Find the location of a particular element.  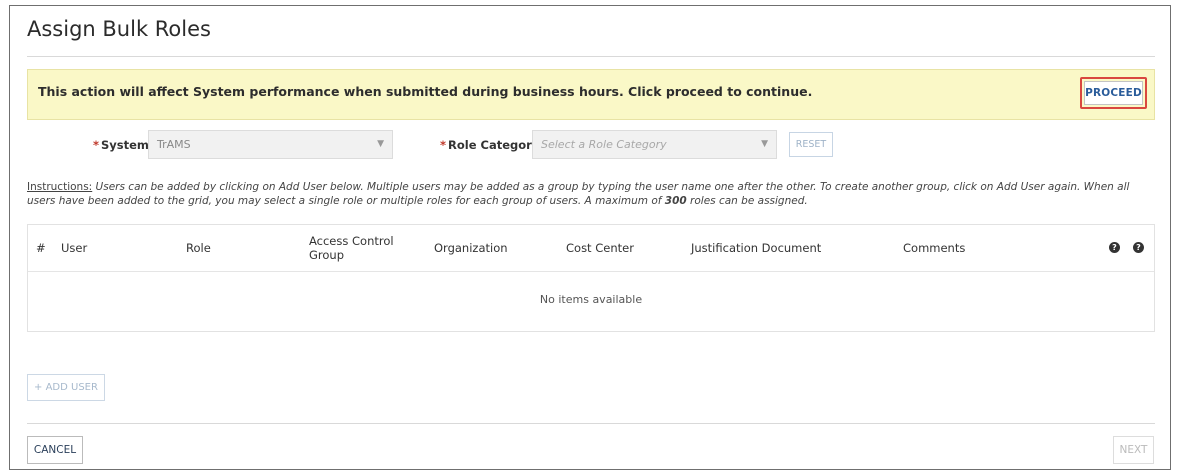

next-button: NEXT is located at coordinates (1133, 450).